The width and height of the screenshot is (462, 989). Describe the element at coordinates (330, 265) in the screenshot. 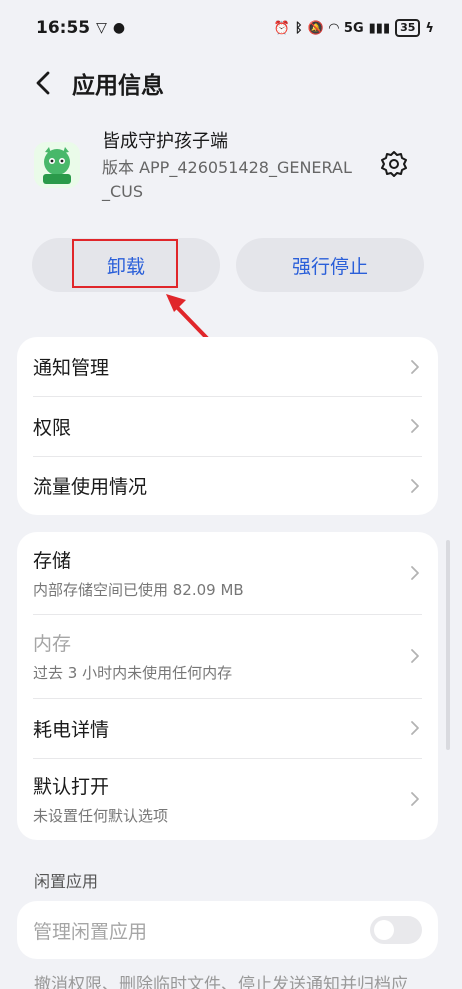

I see `force-stop-button: 强行停止` at that location.